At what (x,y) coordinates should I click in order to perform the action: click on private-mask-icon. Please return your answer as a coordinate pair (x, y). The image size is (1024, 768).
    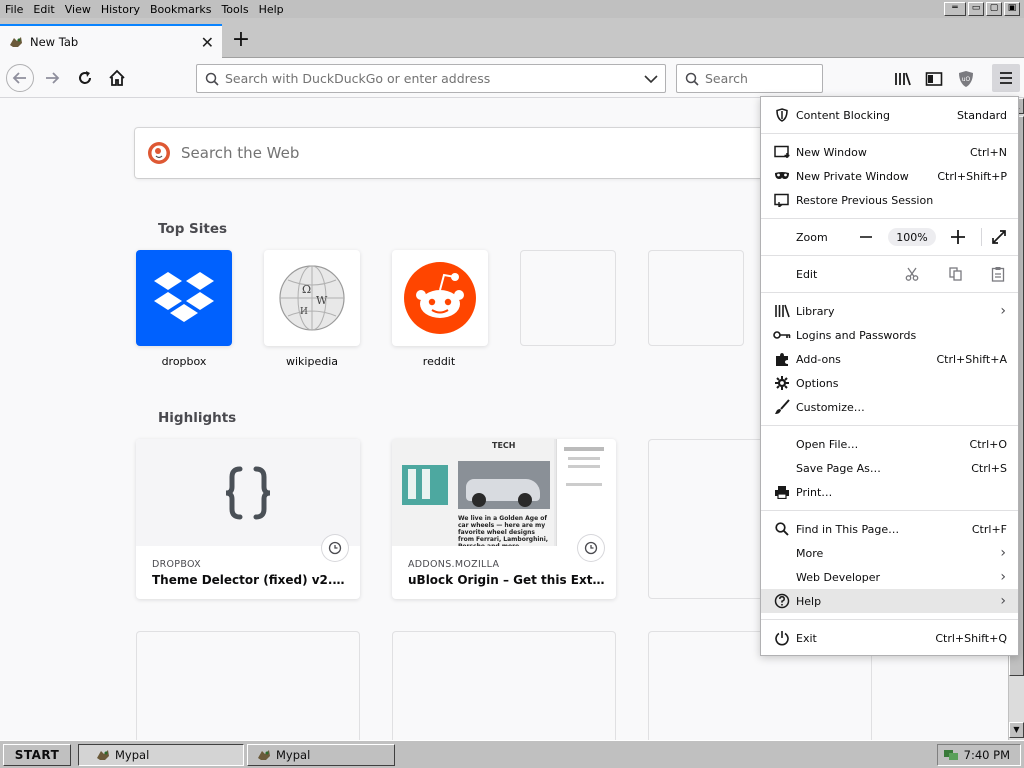
    Looking at the image, I should click on (782, 176).